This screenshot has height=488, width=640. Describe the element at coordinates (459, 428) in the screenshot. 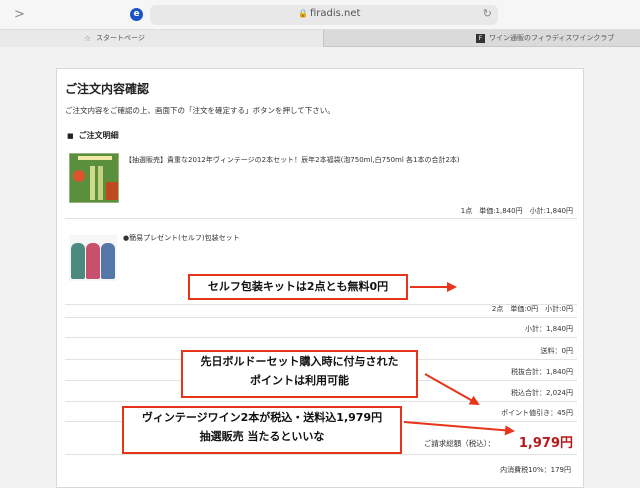

I see `arrow-to-billing-total` at that location.